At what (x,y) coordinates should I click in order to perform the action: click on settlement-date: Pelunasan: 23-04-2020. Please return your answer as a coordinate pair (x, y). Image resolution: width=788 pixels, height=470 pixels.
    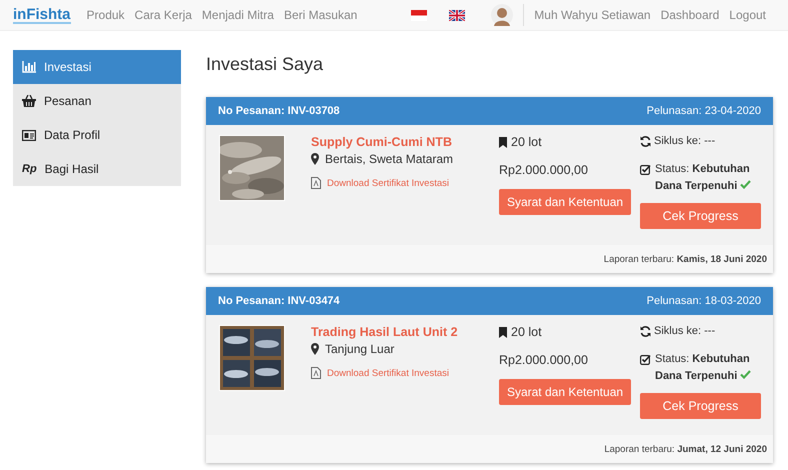
    Looking at the image, I should click on (703, 111).